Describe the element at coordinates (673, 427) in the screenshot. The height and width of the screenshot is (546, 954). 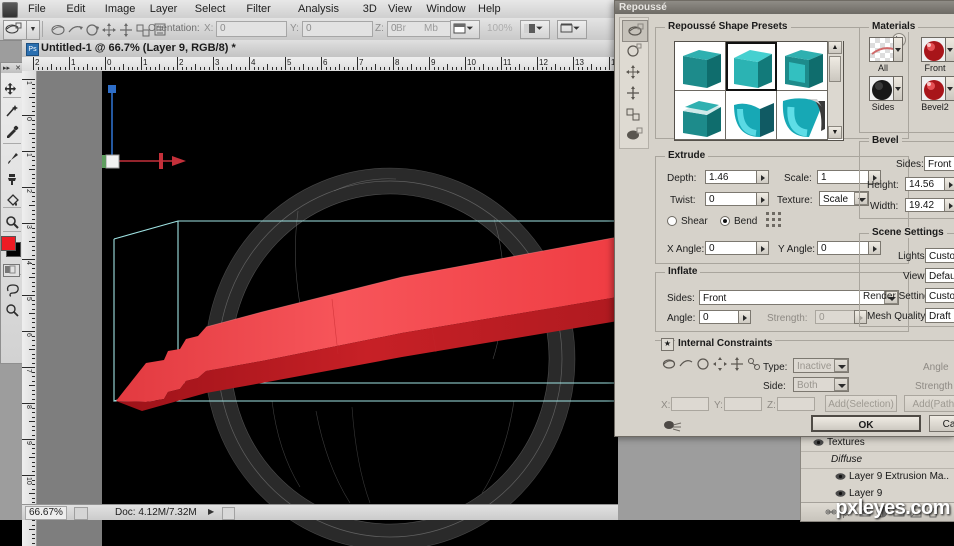
I see `constraint-preview-icon` at that location.